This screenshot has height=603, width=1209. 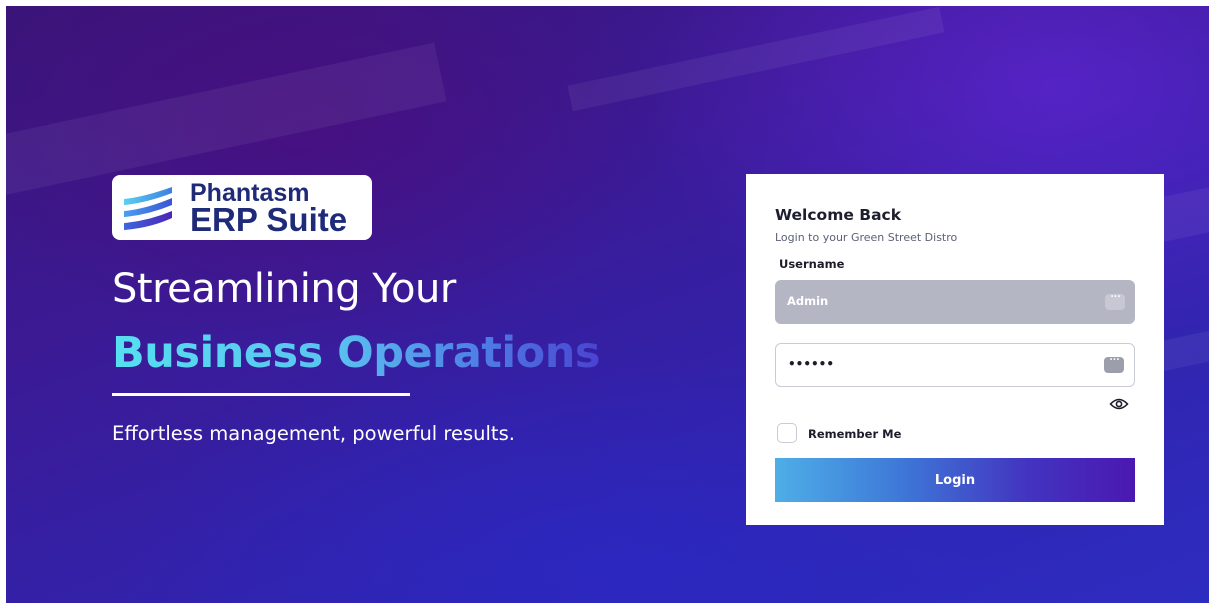 I want to click on login-title: Welcome Back, so click(x=838, y=215).